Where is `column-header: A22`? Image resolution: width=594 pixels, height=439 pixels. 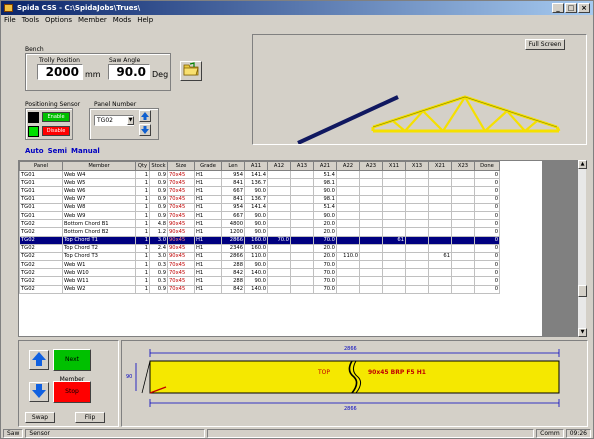
column-header: A22 is located at coordinates (348, 166).